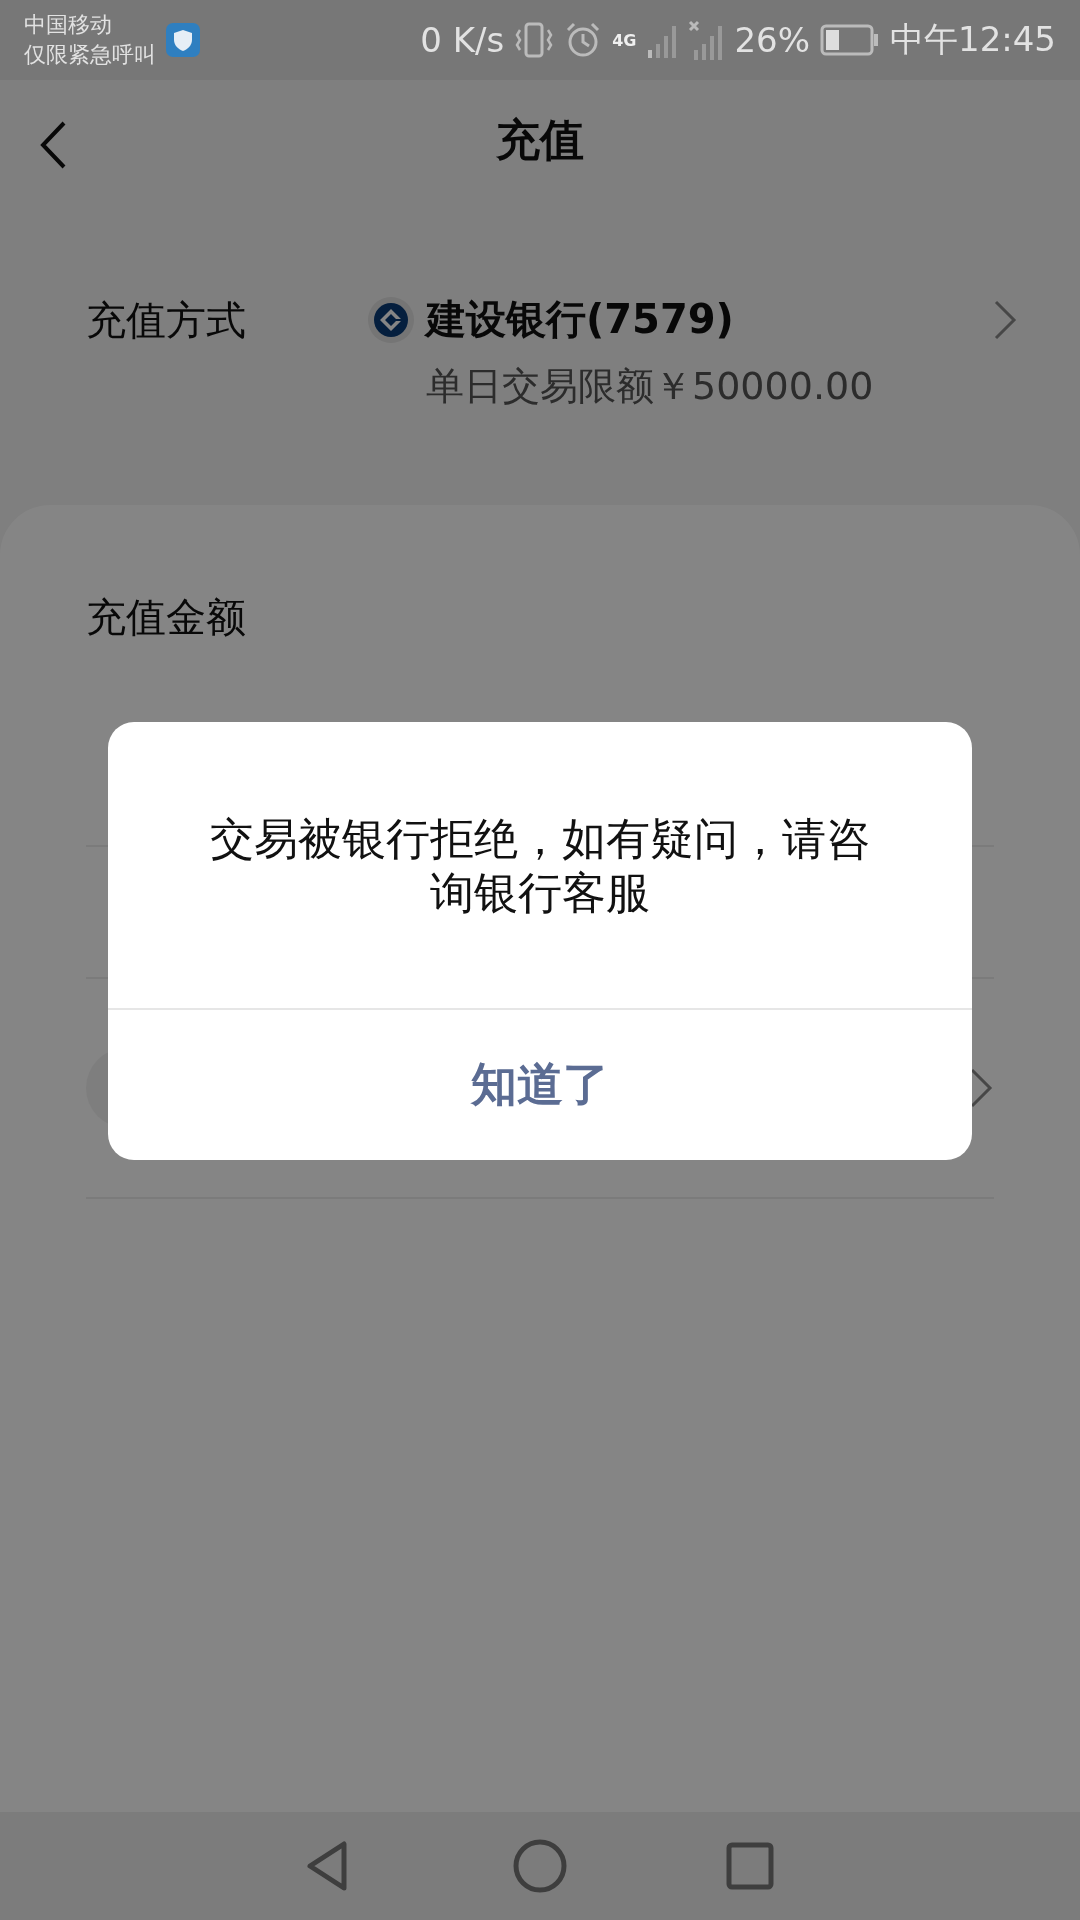  Describe the element at coordinates (68, 25) in the screenshot. I see `carrier-name: 中国移动` at that location.